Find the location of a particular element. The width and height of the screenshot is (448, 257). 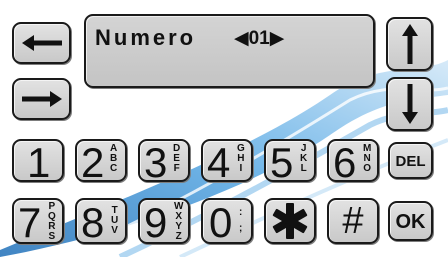

asterisk-icon is located at coordinates (290, 221).